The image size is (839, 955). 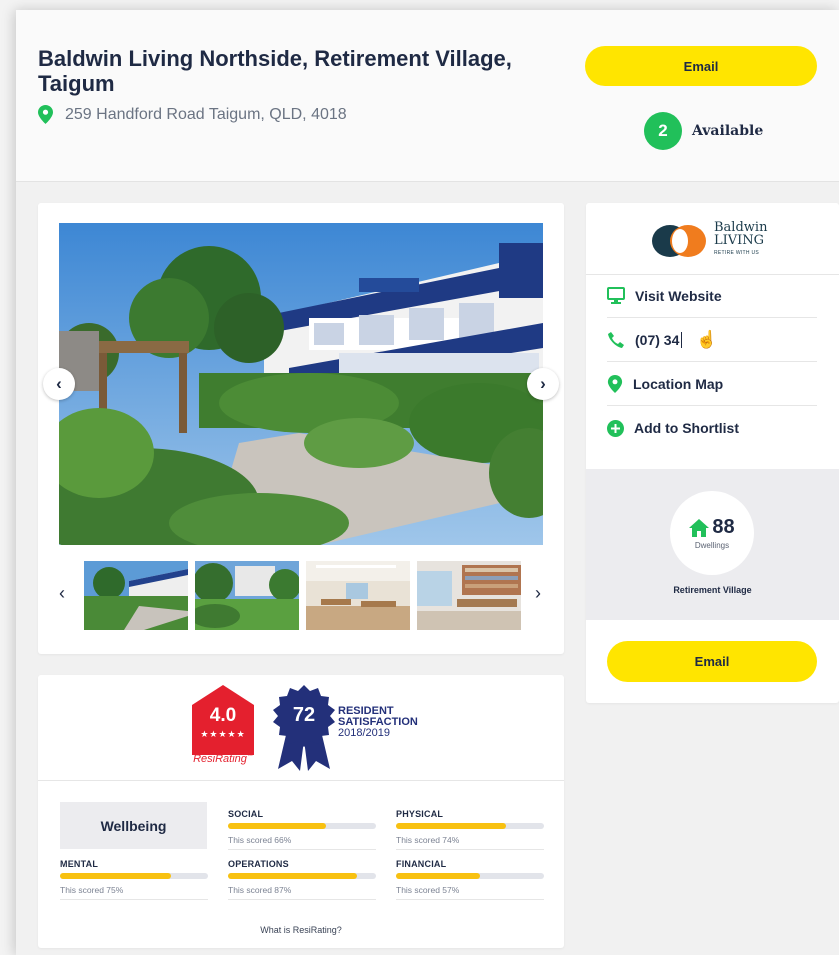 I want to click on dwellings-panel: 88 Dwellings Retirement Village, so click(x=712, y=544).